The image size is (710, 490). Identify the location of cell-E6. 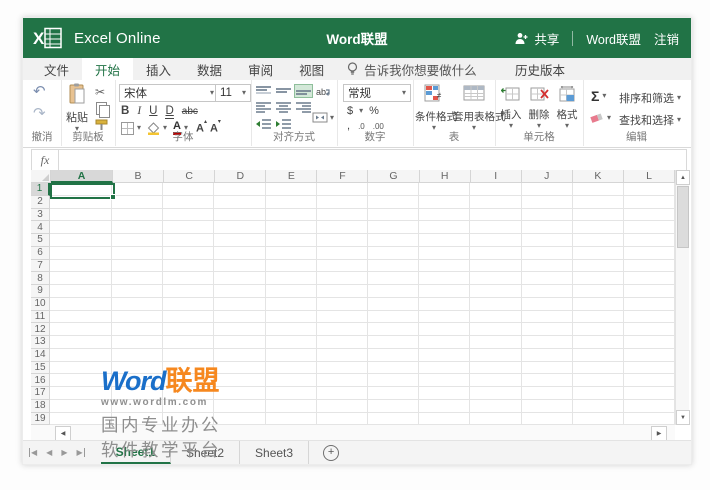
(291, 253).